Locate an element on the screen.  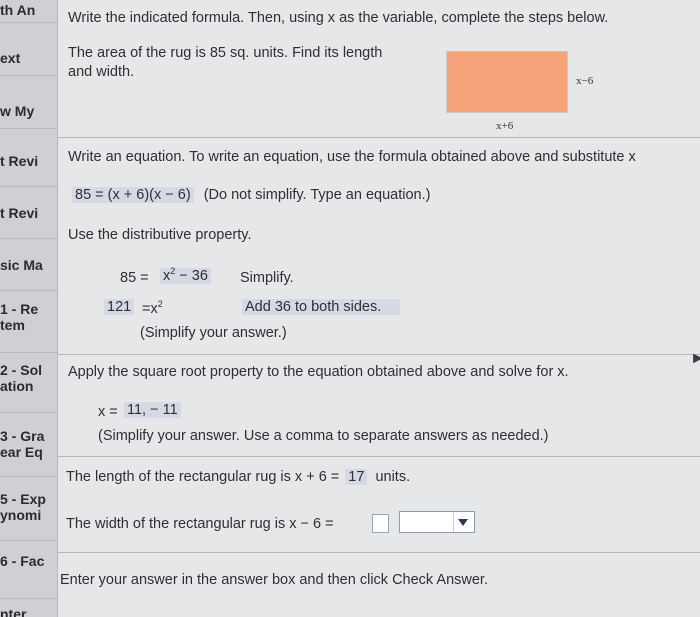
sidebar-item-label: ear Eq is located at coordinates (21, 452).